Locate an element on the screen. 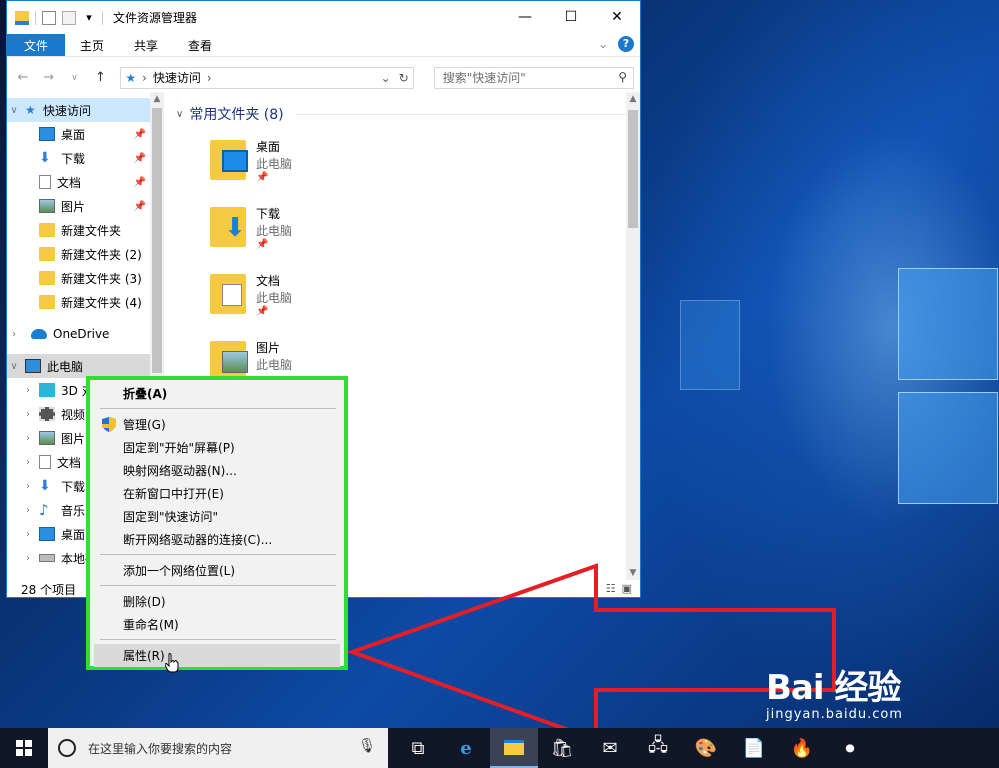  content-scrollbar: ▲ ▼ is located at coordinates (633, 336).